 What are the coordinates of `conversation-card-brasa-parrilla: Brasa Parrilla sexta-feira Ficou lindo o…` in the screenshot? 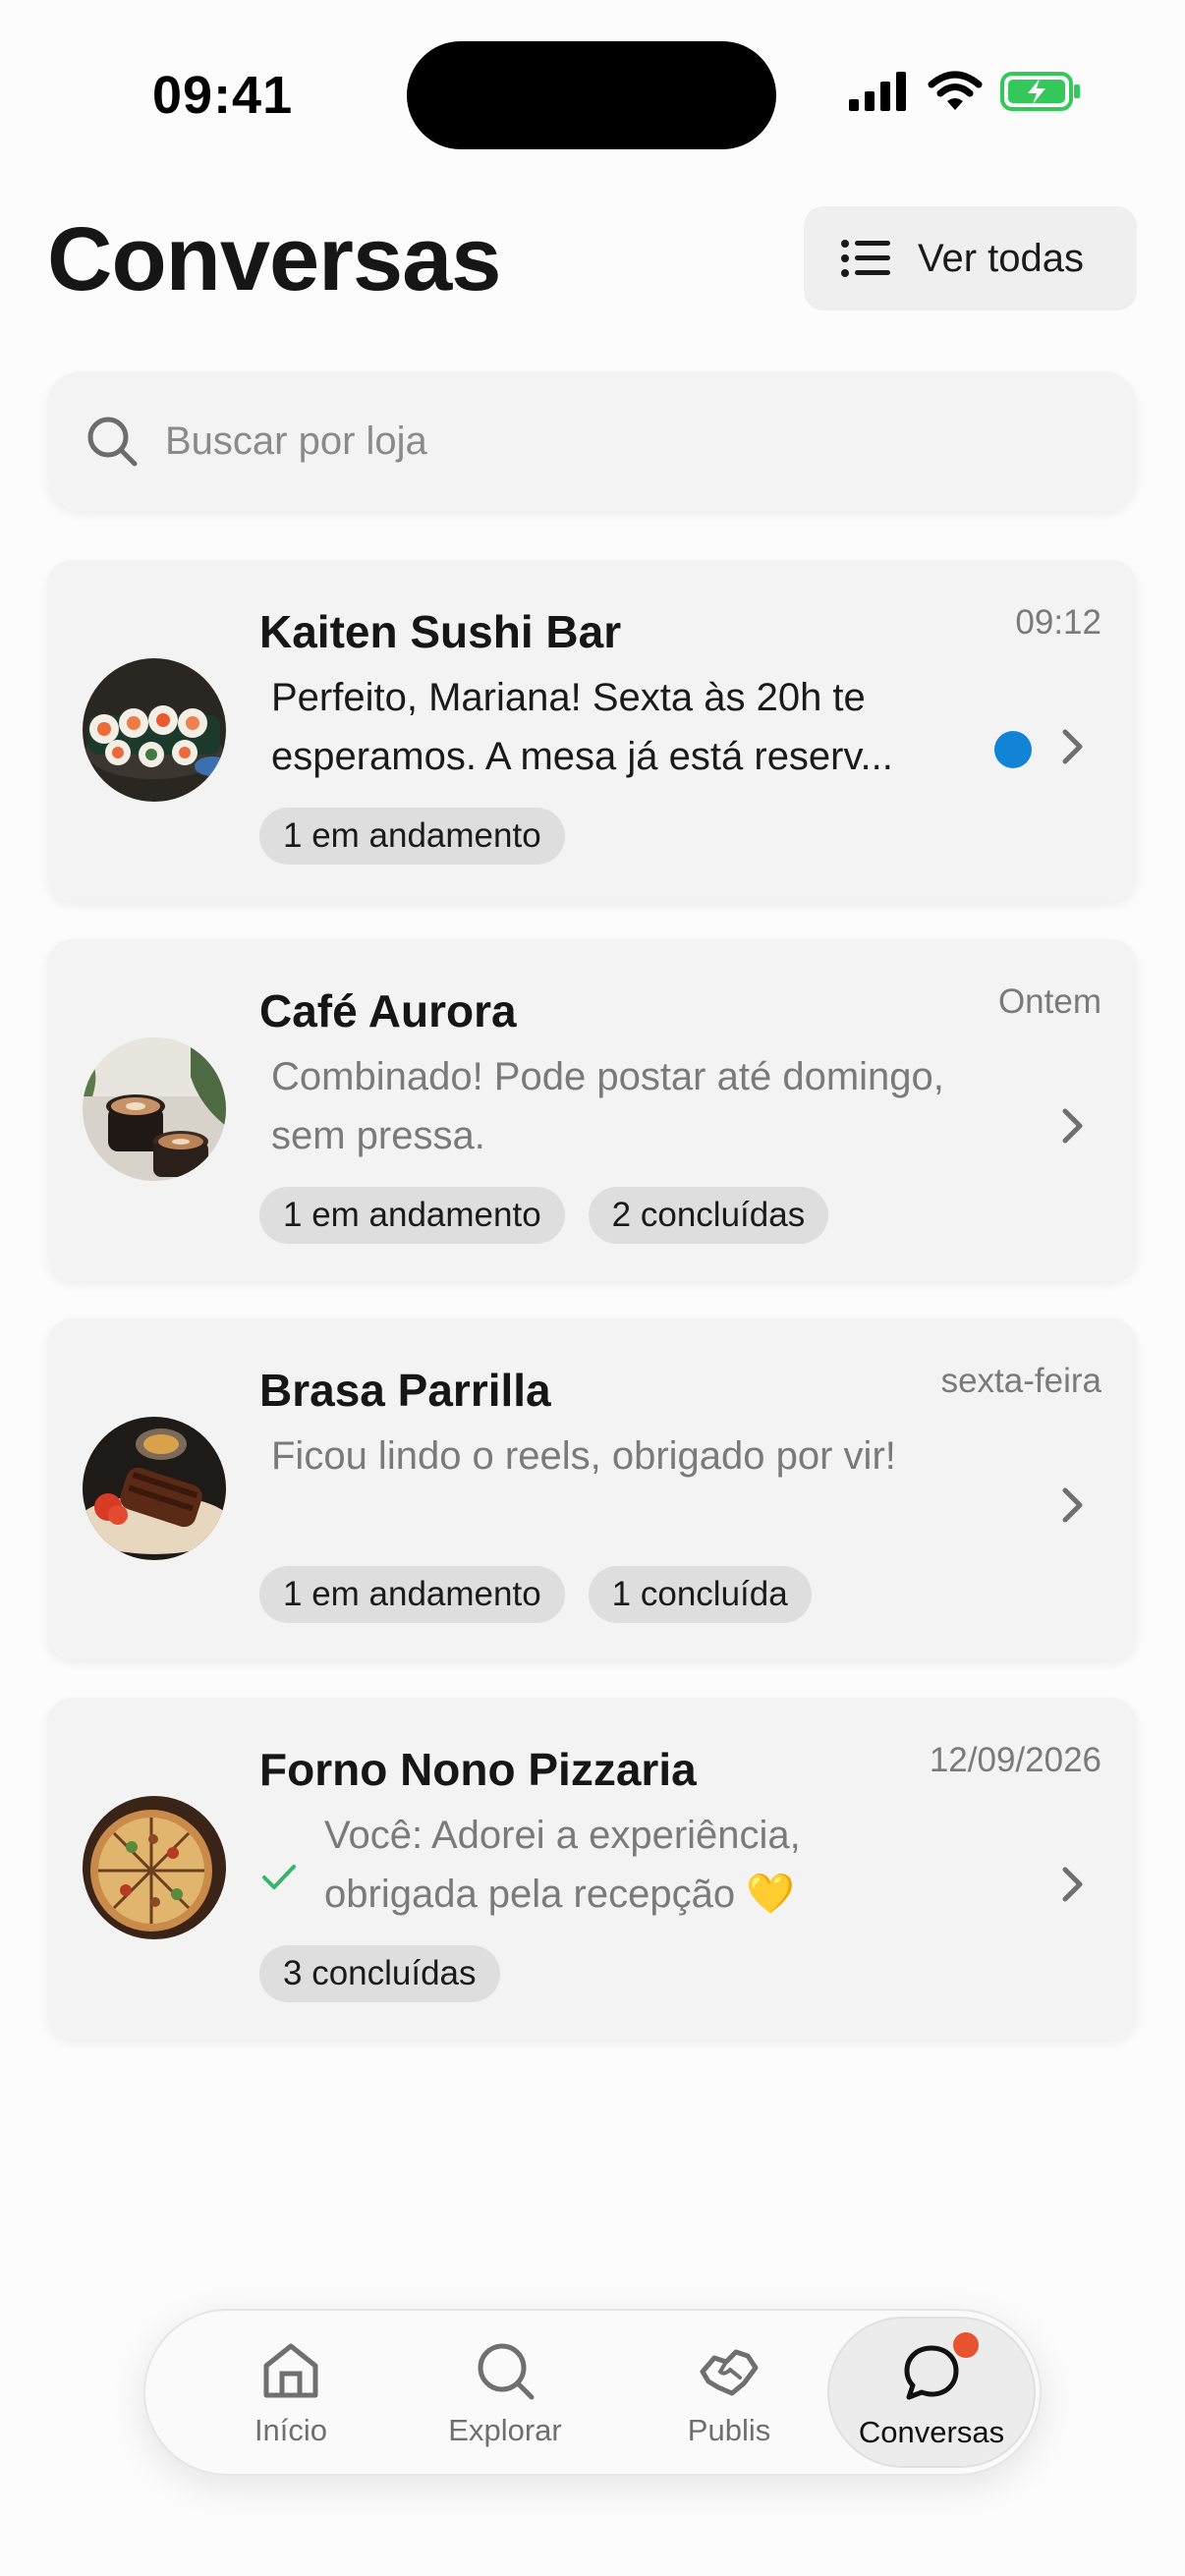 It's located at (592, 1489).